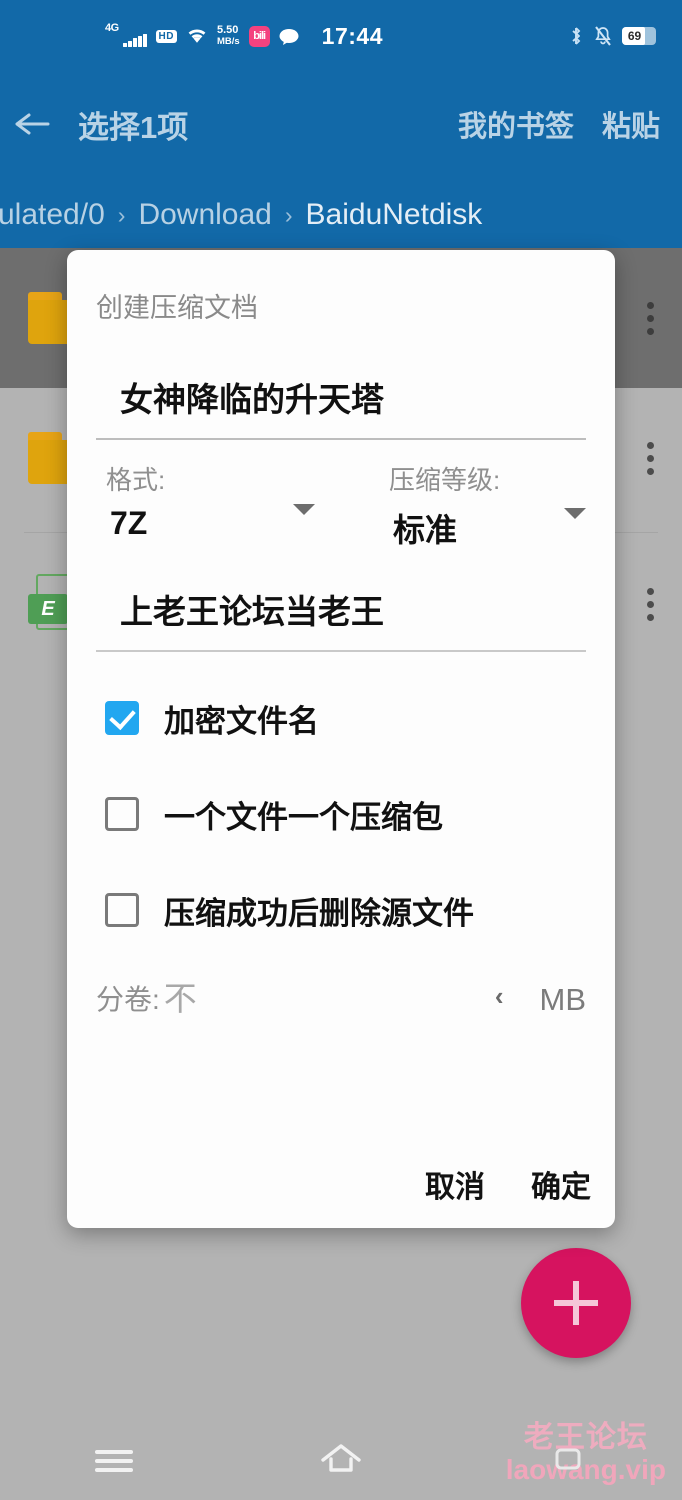  What do you see at coordinates (455, 1184) in the screenshot?
I see `cancel-button: 取消` at bounding box center [455, 1184].